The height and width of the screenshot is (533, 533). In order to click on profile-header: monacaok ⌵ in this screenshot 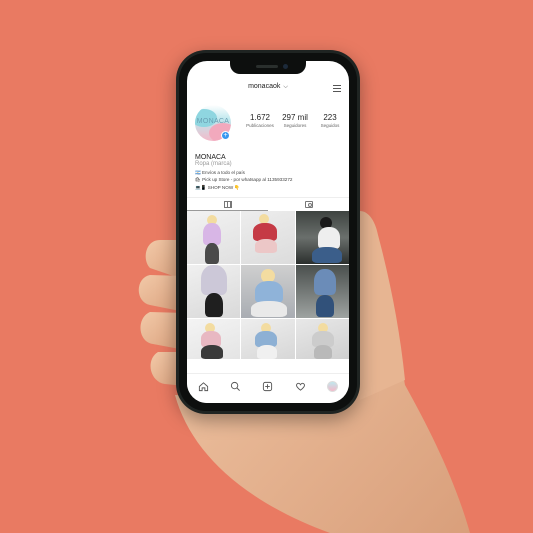, I will do `click(268, 91)`.